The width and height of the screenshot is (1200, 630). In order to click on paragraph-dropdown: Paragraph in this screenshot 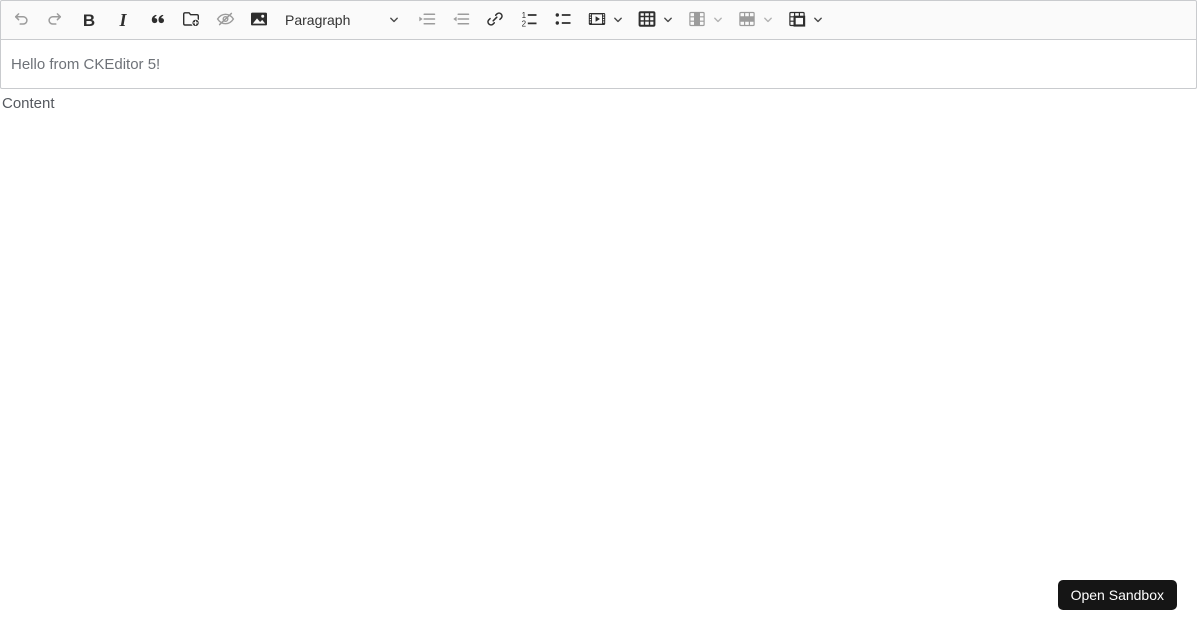, I will do `click(343, 20)`.